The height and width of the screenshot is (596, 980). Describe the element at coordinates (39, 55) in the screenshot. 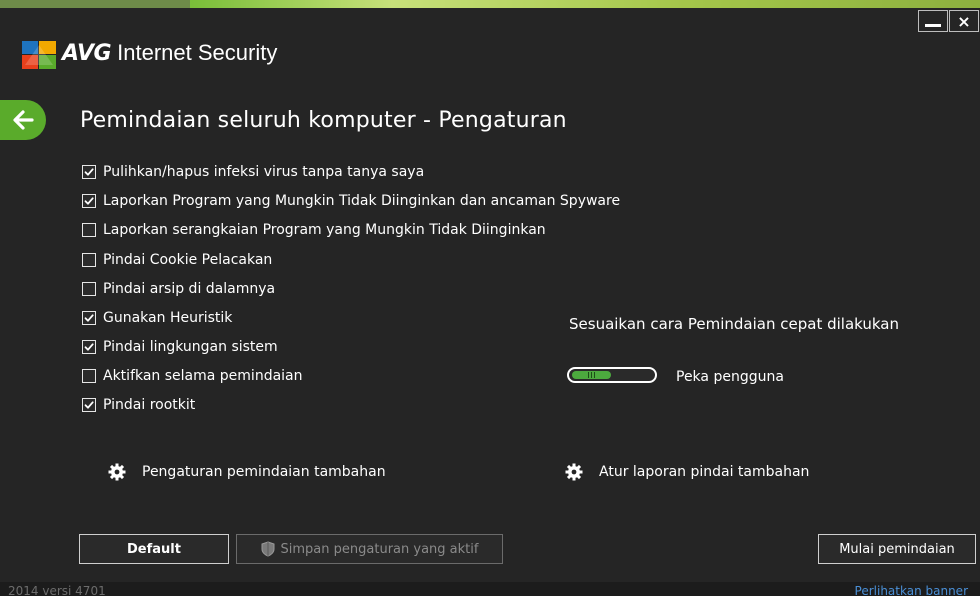

I see `avg-logo-icon` at that location.